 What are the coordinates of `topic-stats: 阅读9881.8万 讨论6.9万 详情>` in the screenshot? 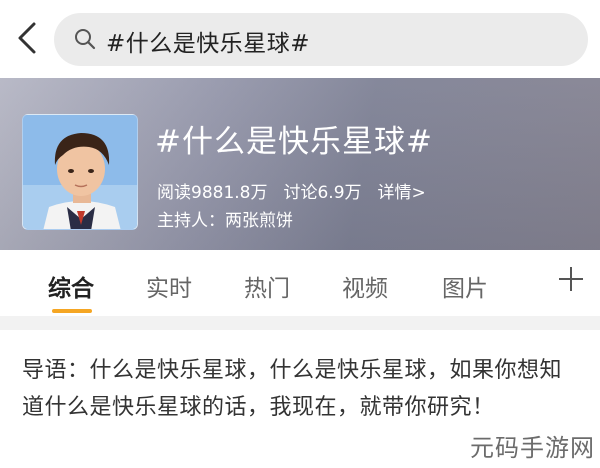 It's located at (291, 190).